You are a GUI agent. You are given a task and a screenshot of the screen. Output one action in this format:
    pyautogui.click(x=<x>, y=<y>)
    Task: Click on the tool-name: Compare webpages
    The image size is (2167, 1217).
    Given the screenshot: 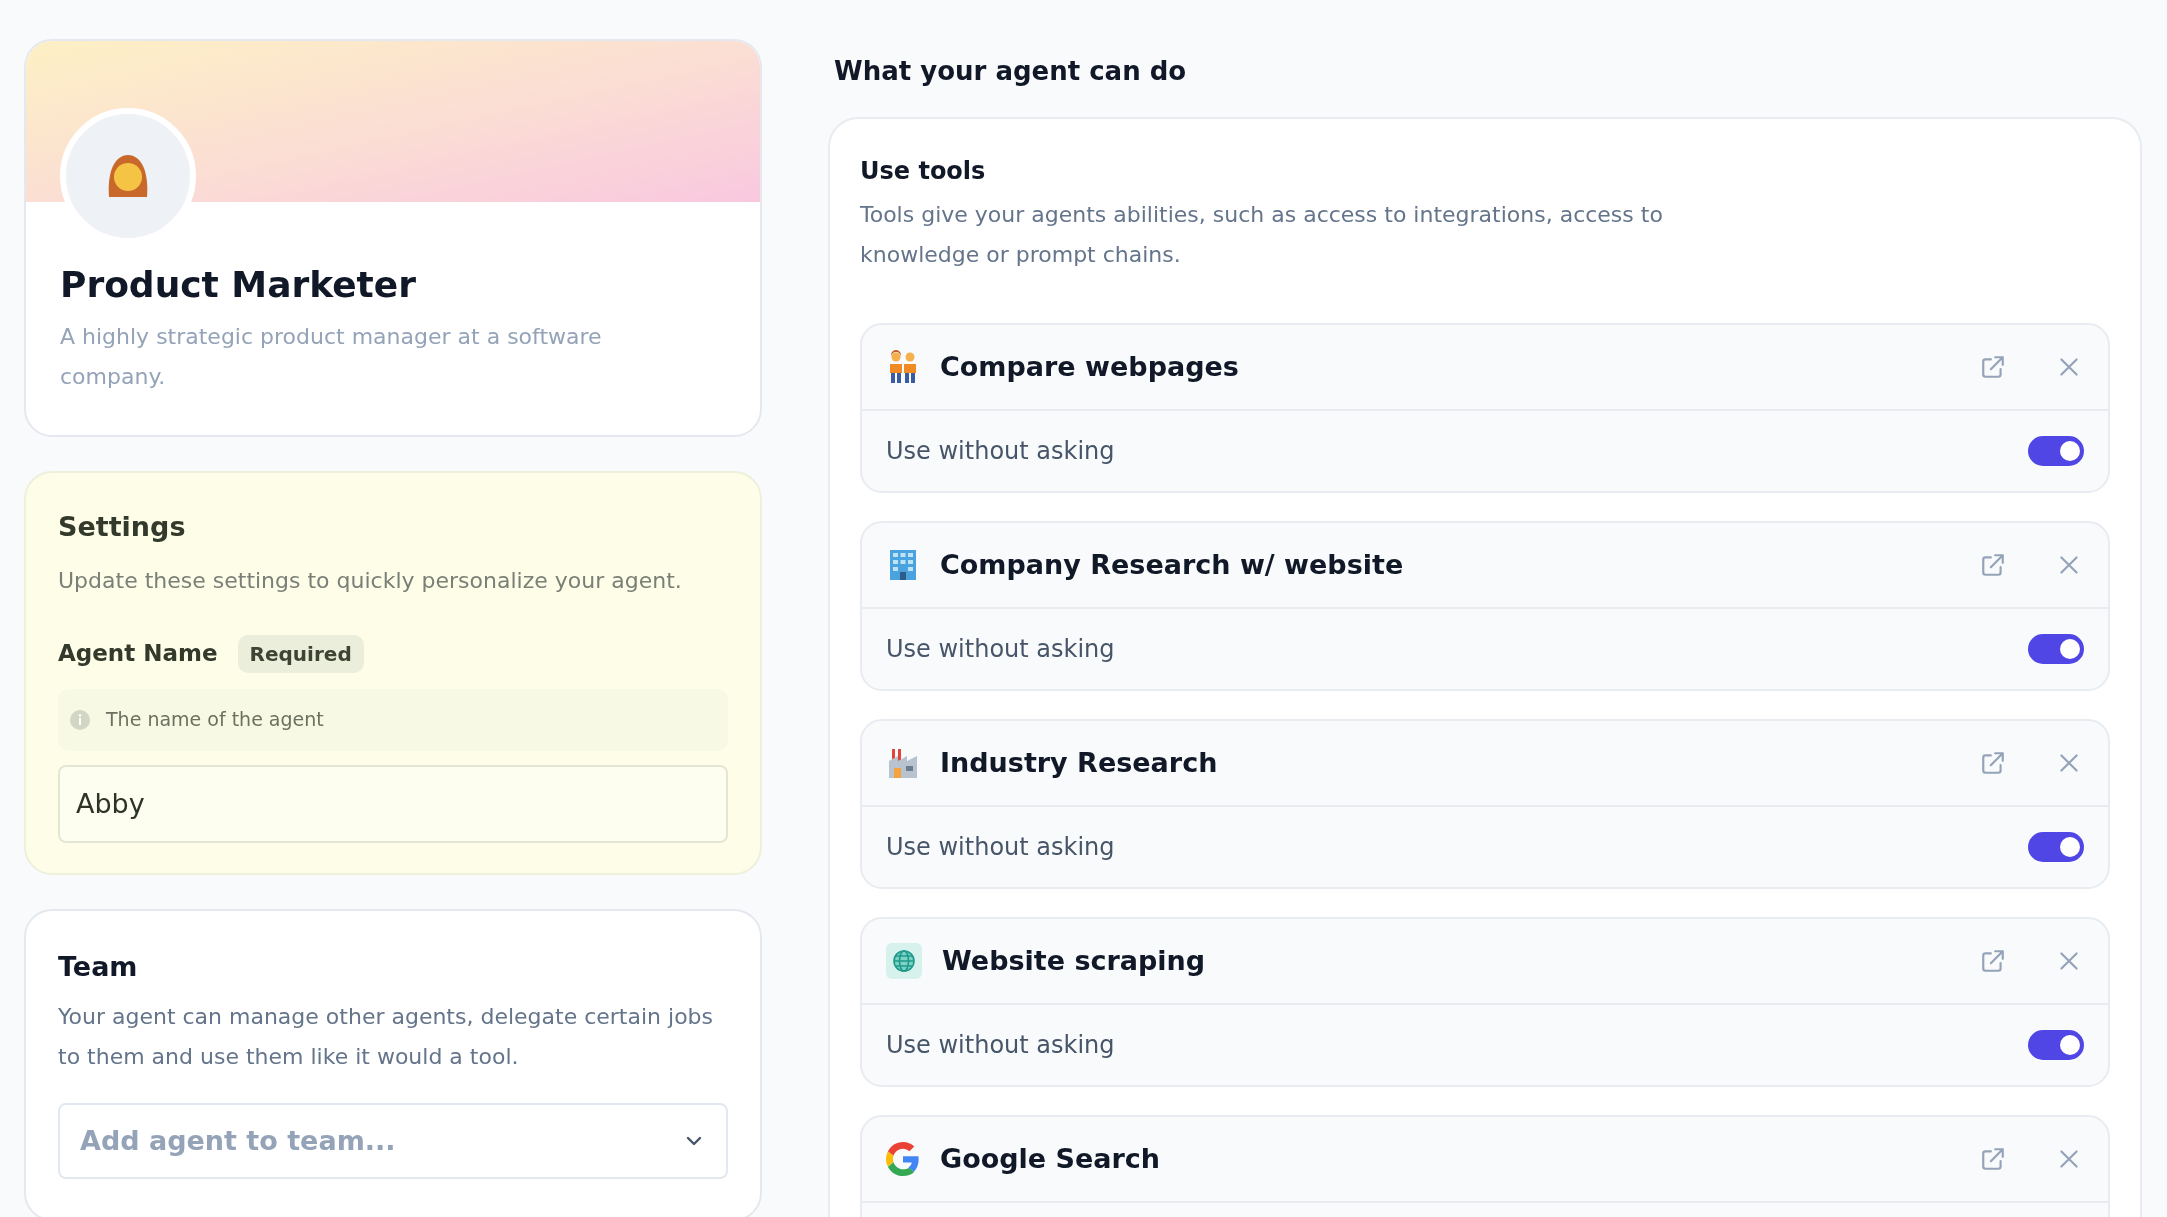 What is the action you would take?
    pyautogui.click(x=1090, y=366)
    